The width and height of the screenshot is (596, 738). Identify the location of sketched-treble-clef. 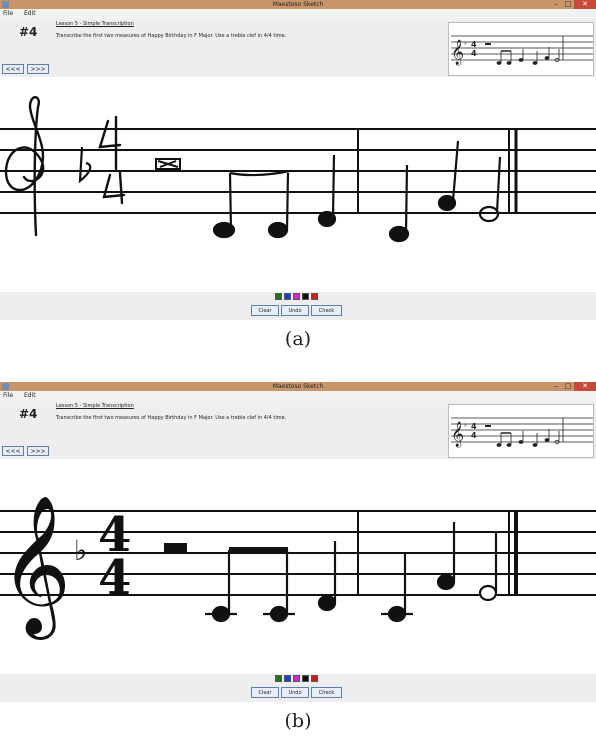
(24, 166).